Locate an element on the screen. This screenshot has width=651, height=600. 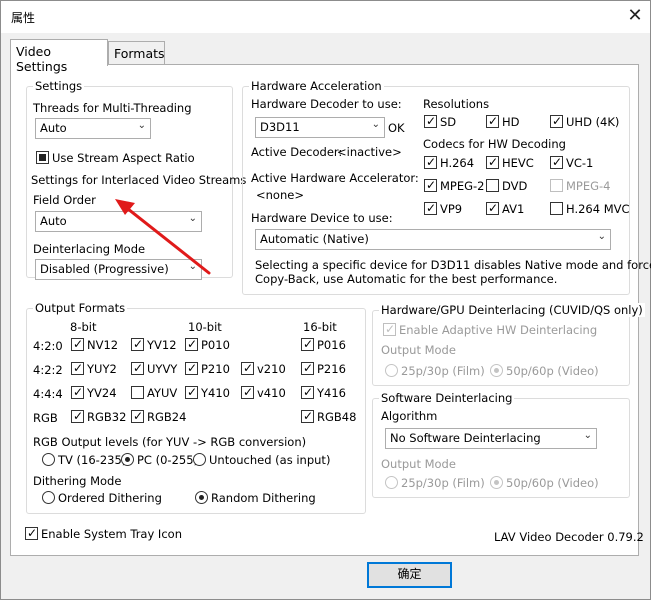
adaptive-hw-deint-checkbox: Enable Adaptive HW Deinterlacing is located at coordinates (490, 330).